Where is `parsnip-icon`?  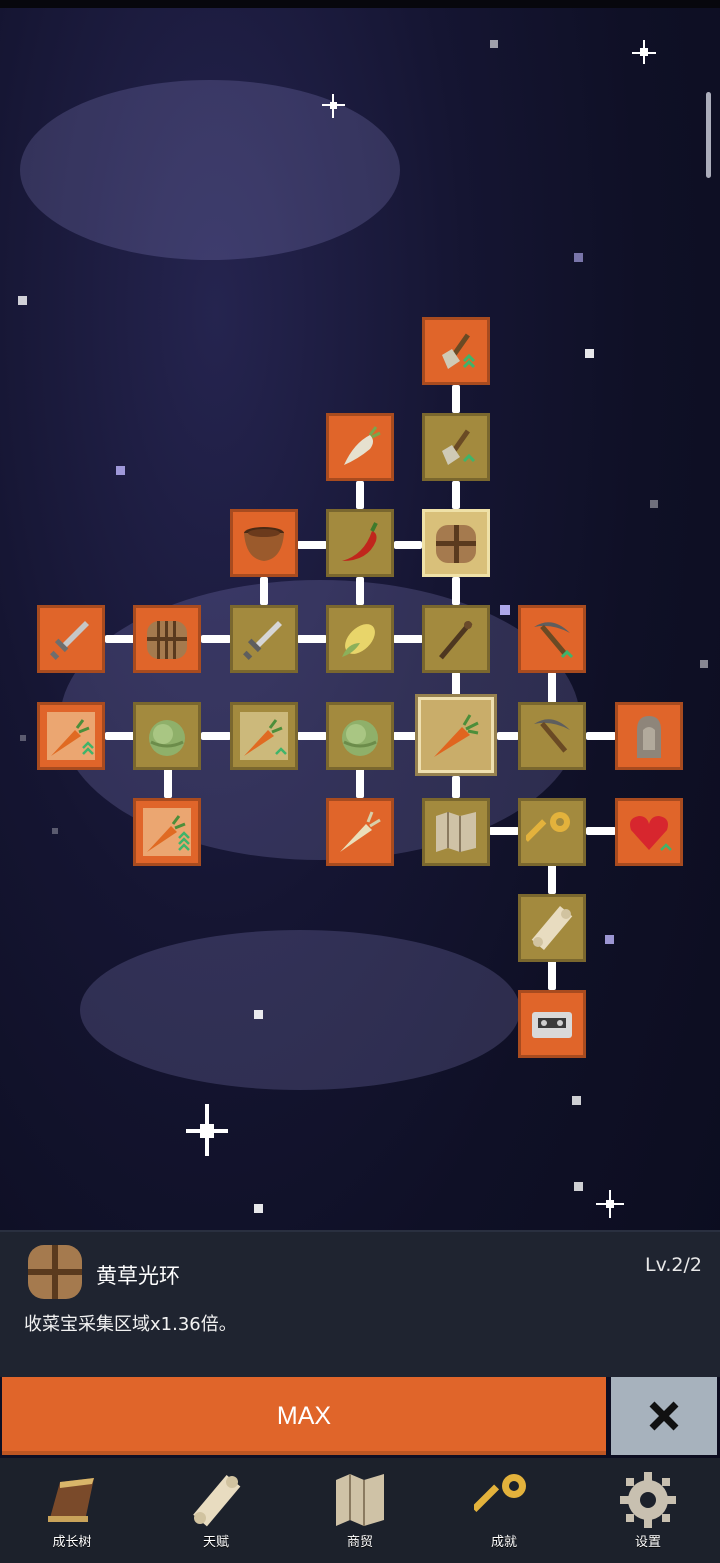
parsnip-icon is located at coordinates (360, 831).